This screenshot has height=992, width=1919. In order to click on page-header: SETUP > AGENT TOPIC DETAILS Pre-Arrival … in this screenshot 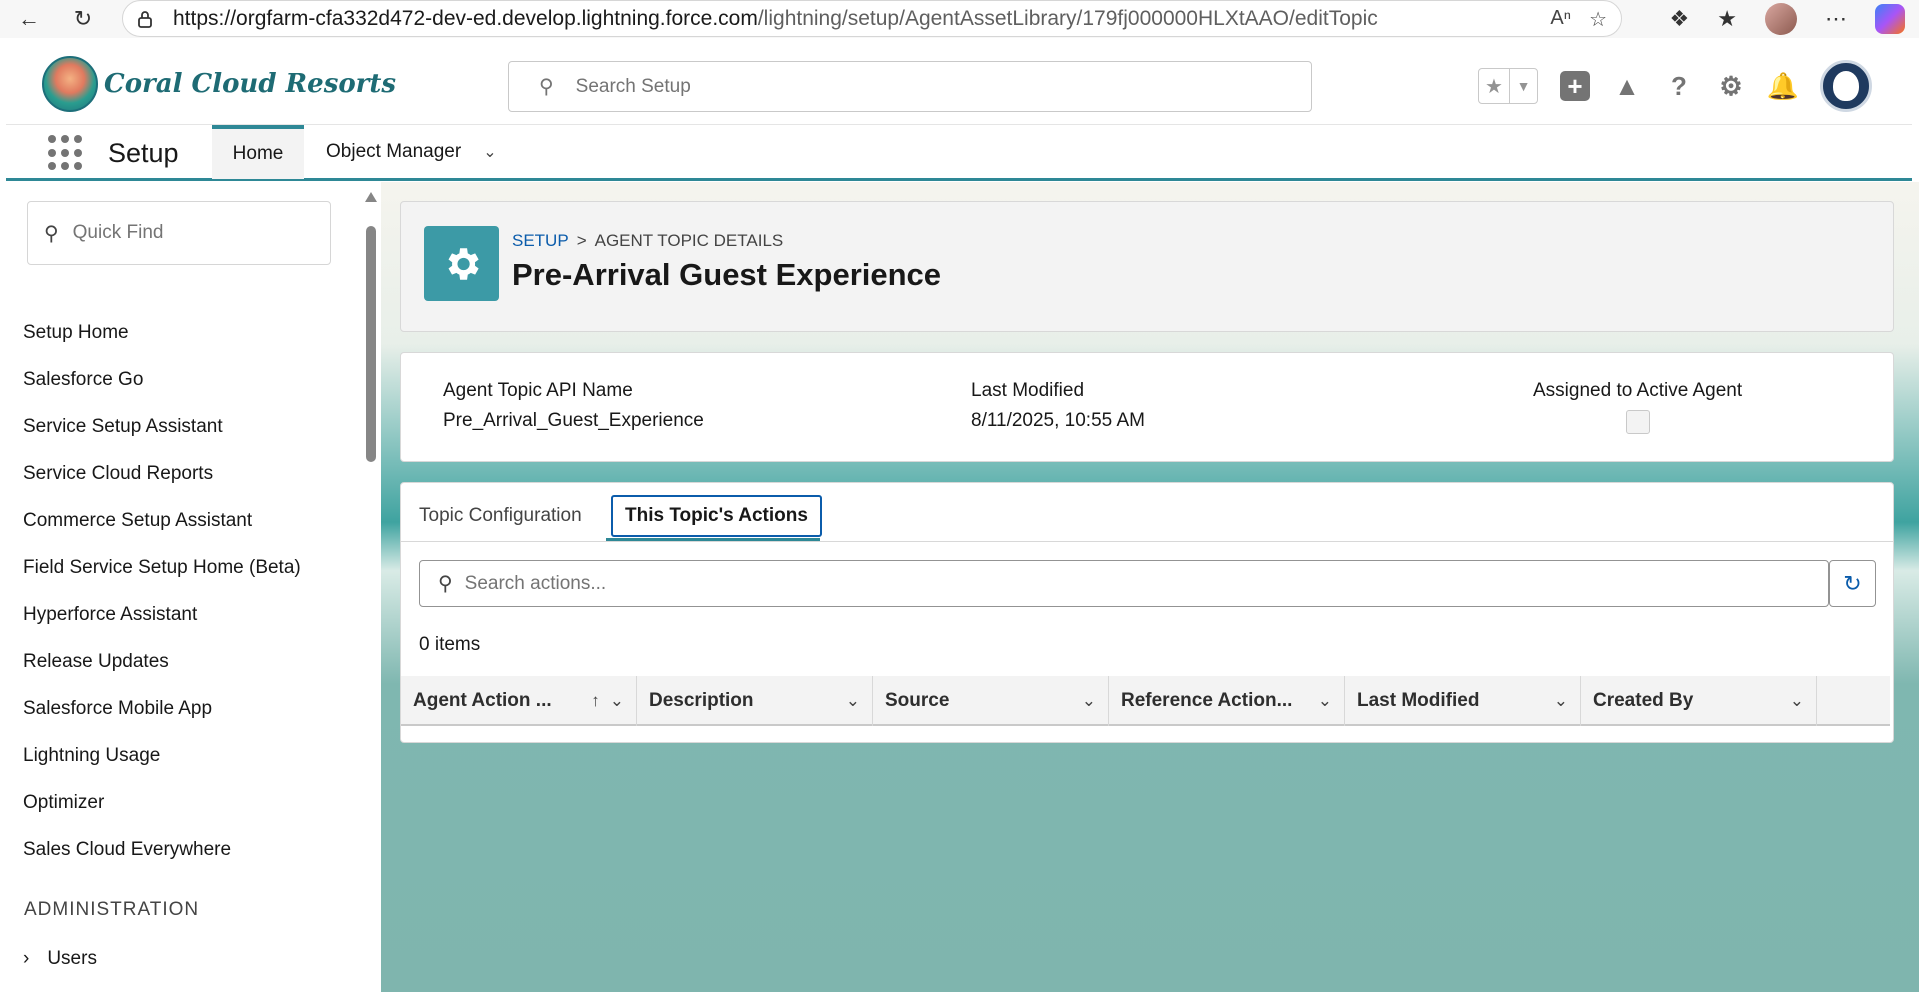, I will do `click(1147, 266)`.